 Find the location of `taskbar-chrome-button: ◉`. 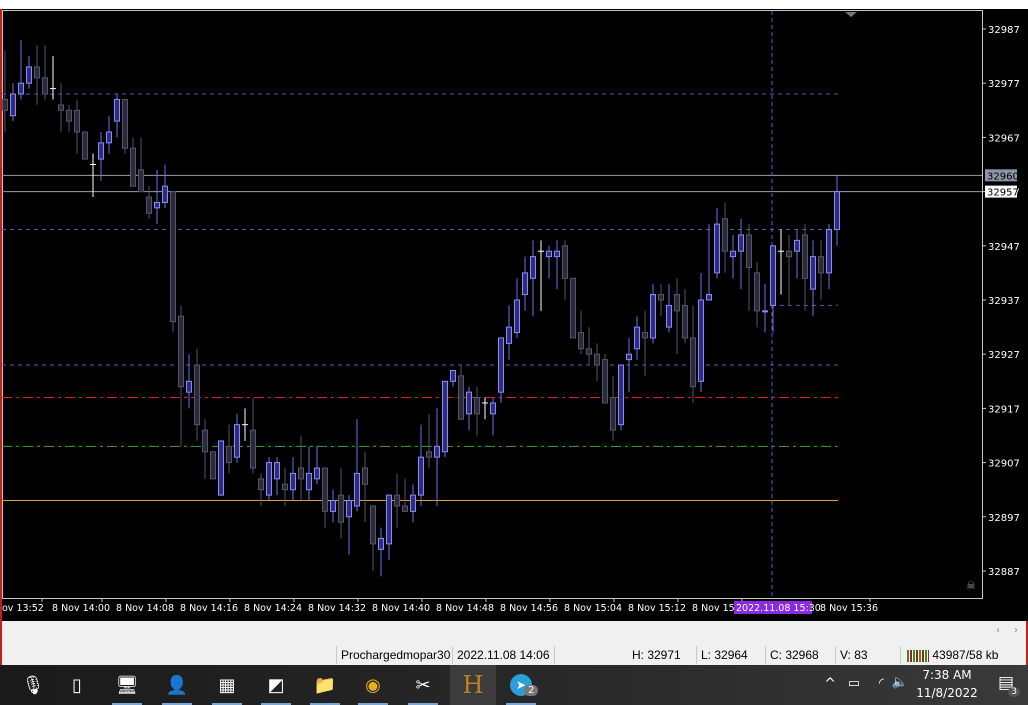

taskbar-chrome-button: ◉ is located at coordinates (373, 685).